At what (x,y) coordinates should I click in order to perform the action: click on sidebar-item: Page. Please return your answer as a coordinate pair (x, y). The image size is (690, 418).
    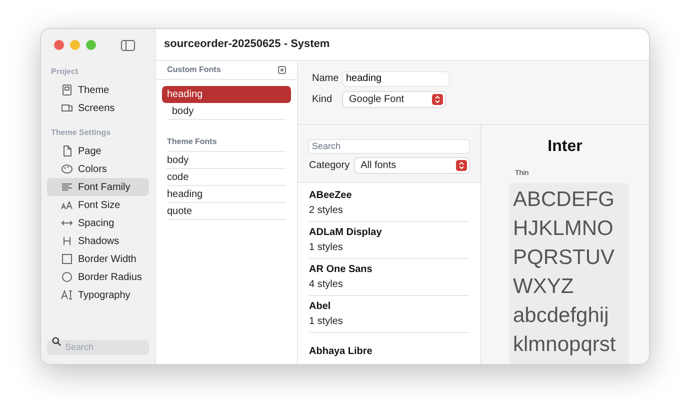
    Looking at the image, I should click on (98, 151).